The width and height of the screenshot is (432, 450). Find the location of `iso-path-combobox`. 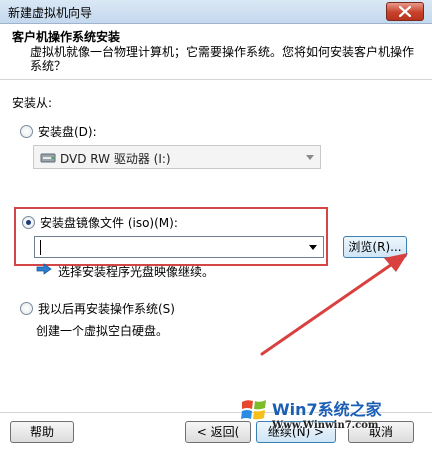

iso-path-combobox is located at coordinates (179, 247).